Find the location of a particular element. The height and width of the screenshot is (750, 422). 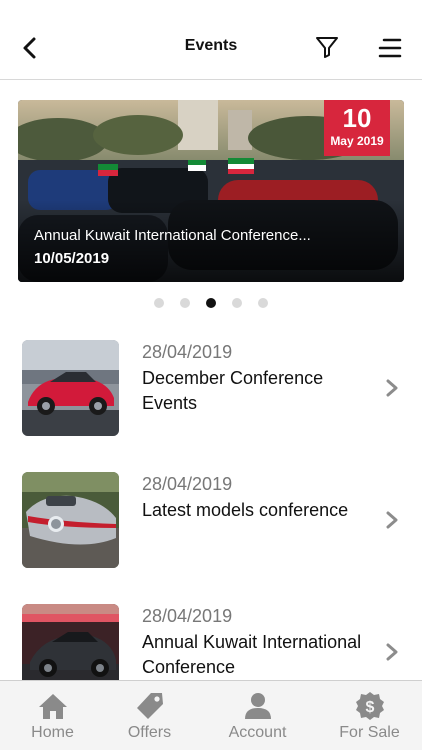

filter-button is located at coordinates (327, 47).